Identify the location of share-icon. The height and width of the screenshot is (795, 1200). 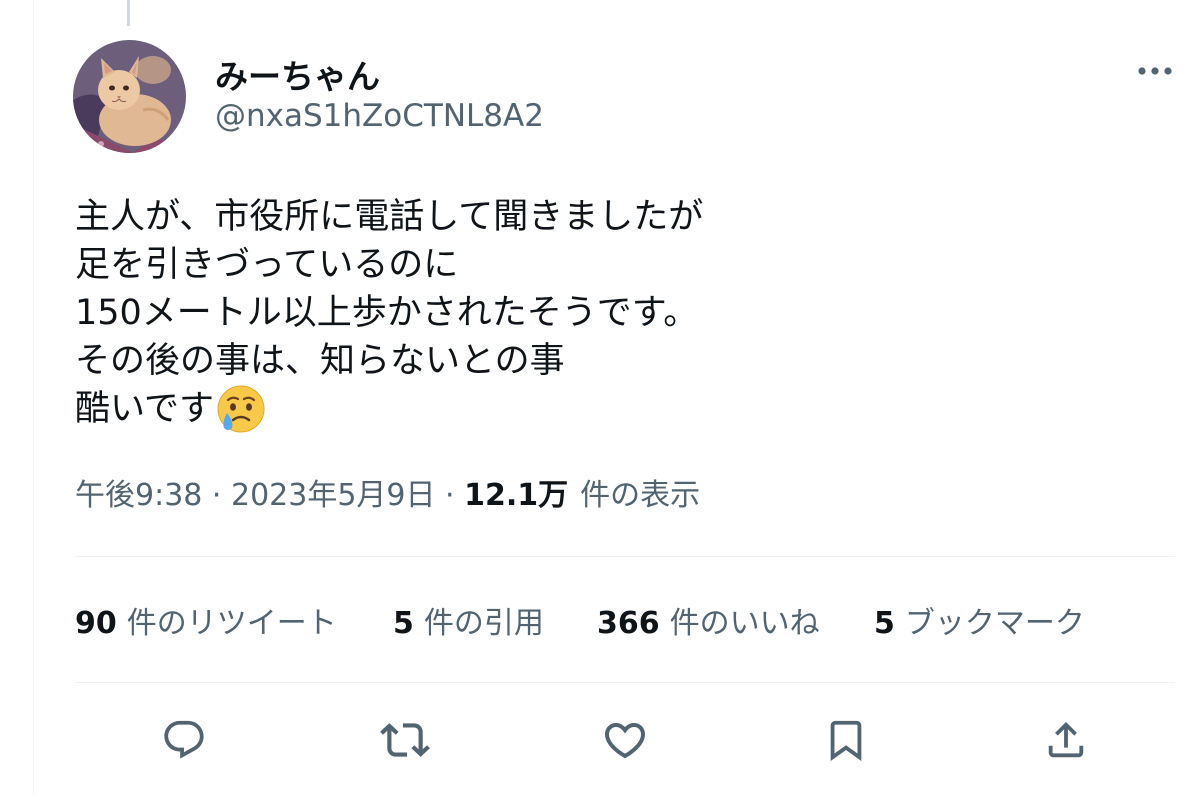
(1066, 739).